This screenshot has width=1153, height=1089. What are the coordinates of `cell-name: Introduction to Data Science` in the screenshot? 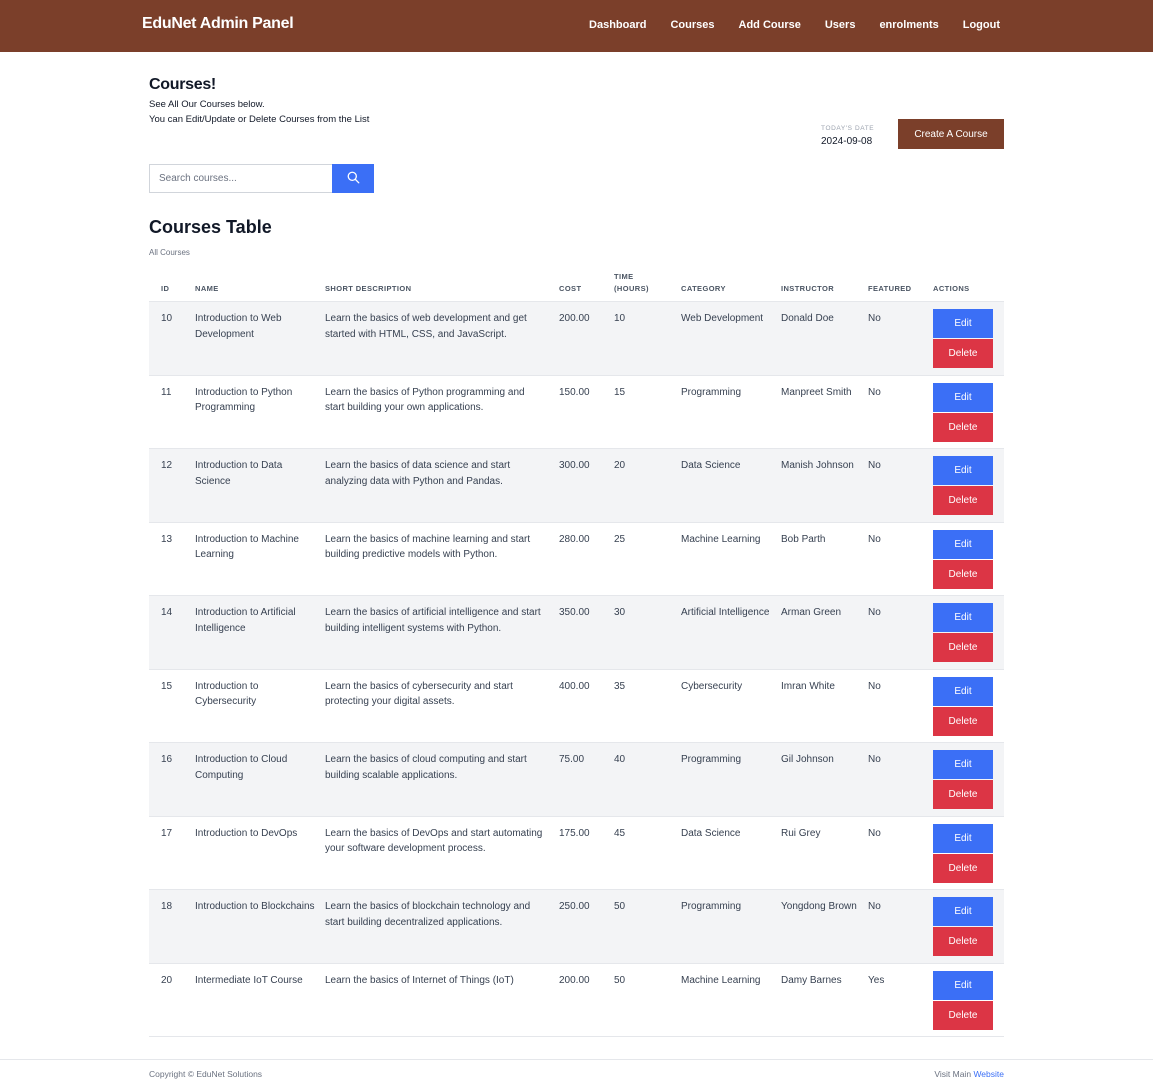 It's located at (239, 473).